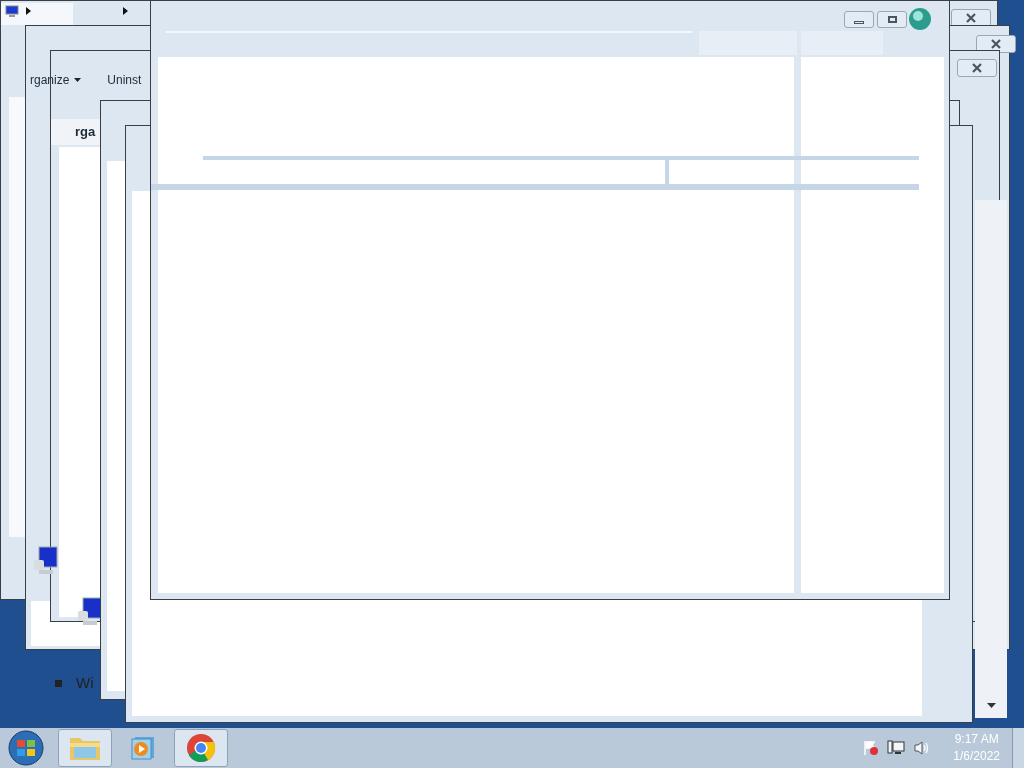 Image resolution: width=1024 pixels, height=768 pixels. Describe the element at coordinates (896, 748) in the screenshot. I see `network-icon` at that location.